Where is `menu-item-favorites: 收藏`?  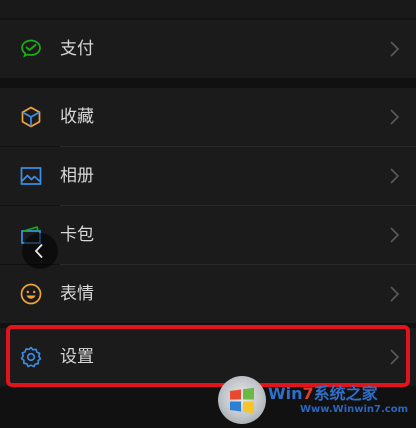 menu-item-favorites: 收藏 is located at coordinates (208, 117).